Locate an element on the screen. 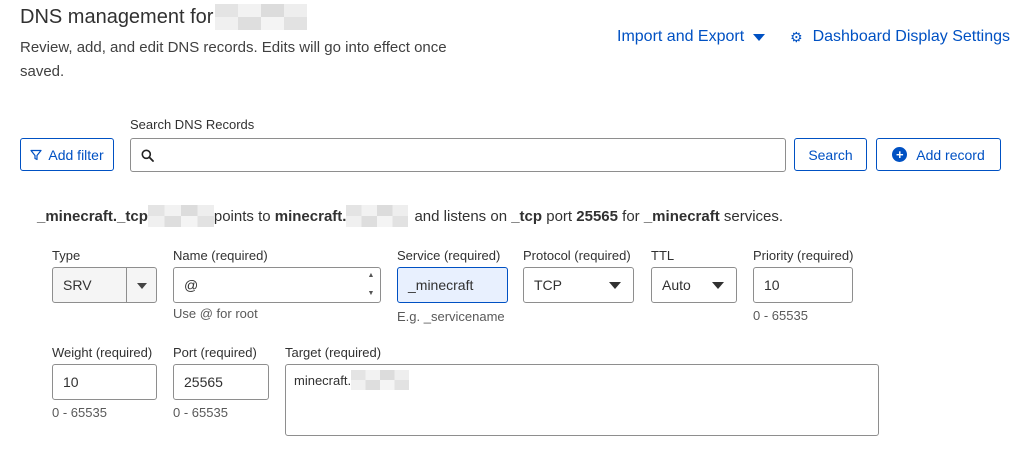 This screenshot has width=1022, height=451. plus-circle-icon: + is located at coordinates (900, 154).